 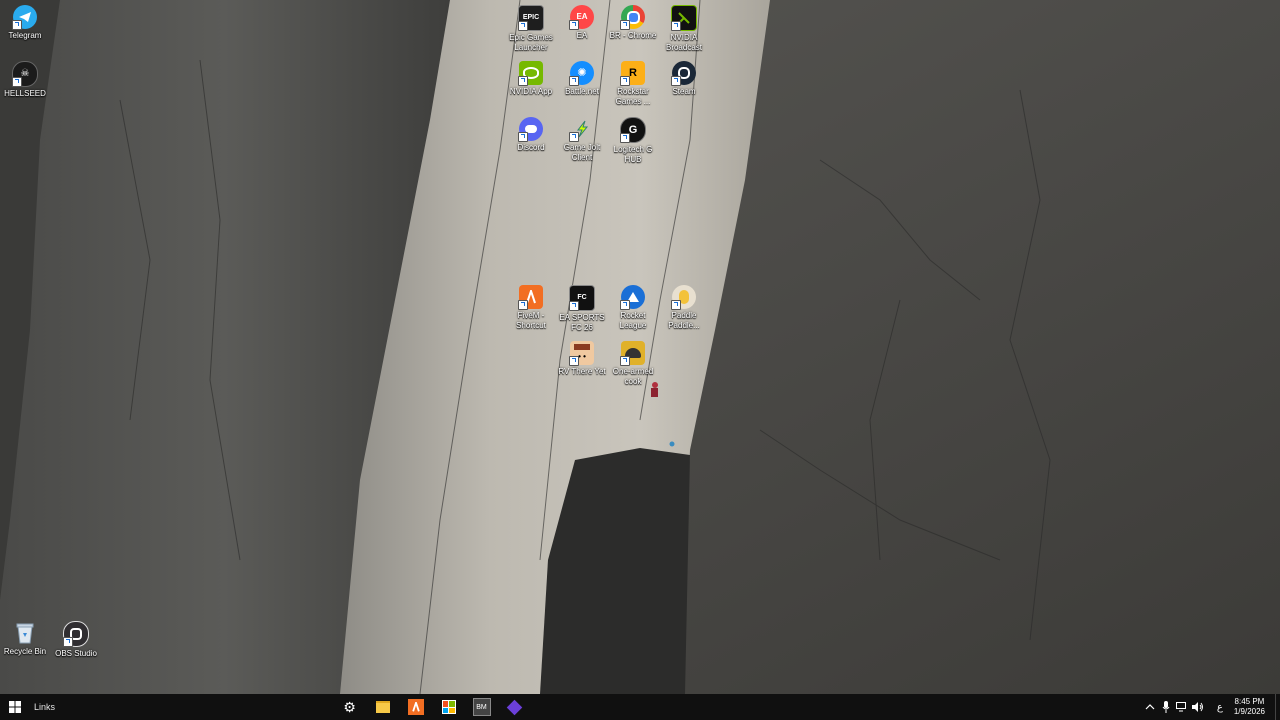 What do you see at coordinates (582, 35) in the screenshot?
I see `icon-label: EA` at bounding box center [582, 35].